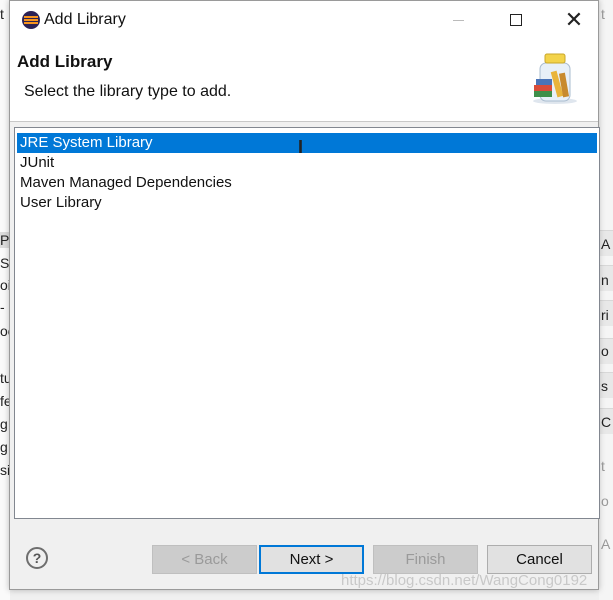  Describe the element at coordinates (5, 263) in the screenshot. I see `bg-left-fragment: S` at that location.